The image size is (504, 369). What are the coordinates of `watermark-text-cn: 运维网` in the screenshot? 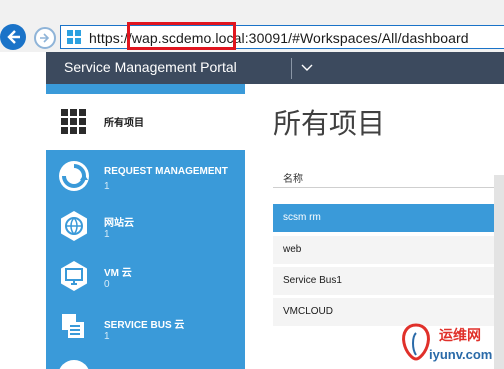 It's located at (460, 335).